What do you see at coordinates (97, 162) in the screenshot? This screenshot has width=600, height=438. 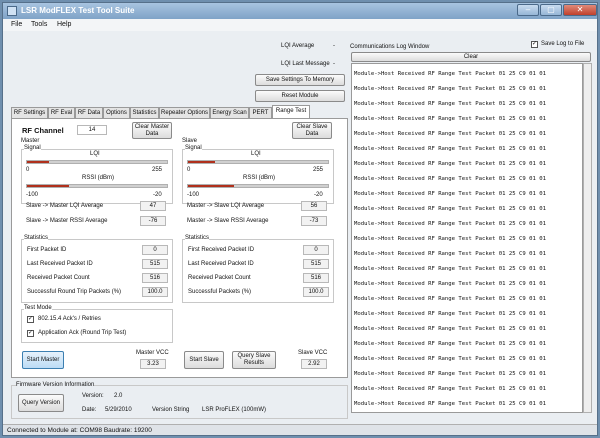 I see `master-lqi-bar` at bounding box center [97, 162].